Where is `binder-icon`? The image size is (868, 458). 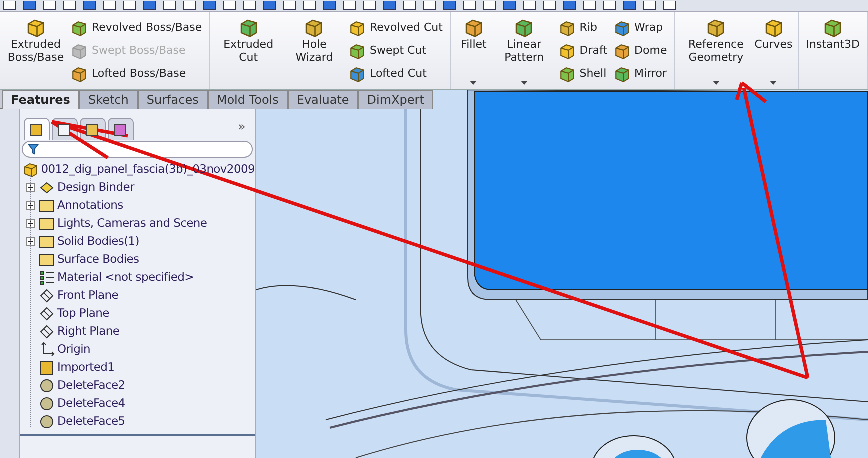 binder-icon is located at coordinates (46, 188).